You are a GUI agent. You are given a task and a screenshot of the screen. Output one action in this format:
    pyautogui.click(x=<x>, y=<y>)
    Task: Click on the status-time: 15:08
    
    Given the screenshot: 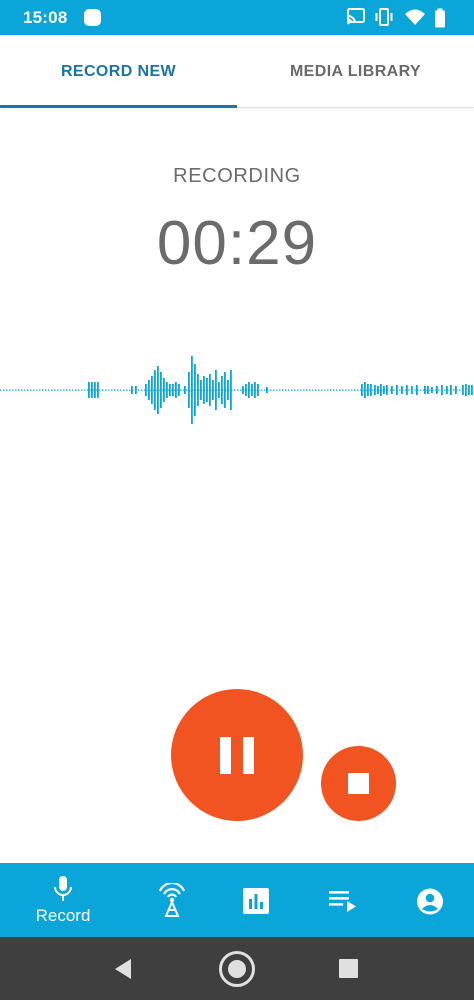 What is the action you would take?
    pyautogui.click(x=45, y=17)
    